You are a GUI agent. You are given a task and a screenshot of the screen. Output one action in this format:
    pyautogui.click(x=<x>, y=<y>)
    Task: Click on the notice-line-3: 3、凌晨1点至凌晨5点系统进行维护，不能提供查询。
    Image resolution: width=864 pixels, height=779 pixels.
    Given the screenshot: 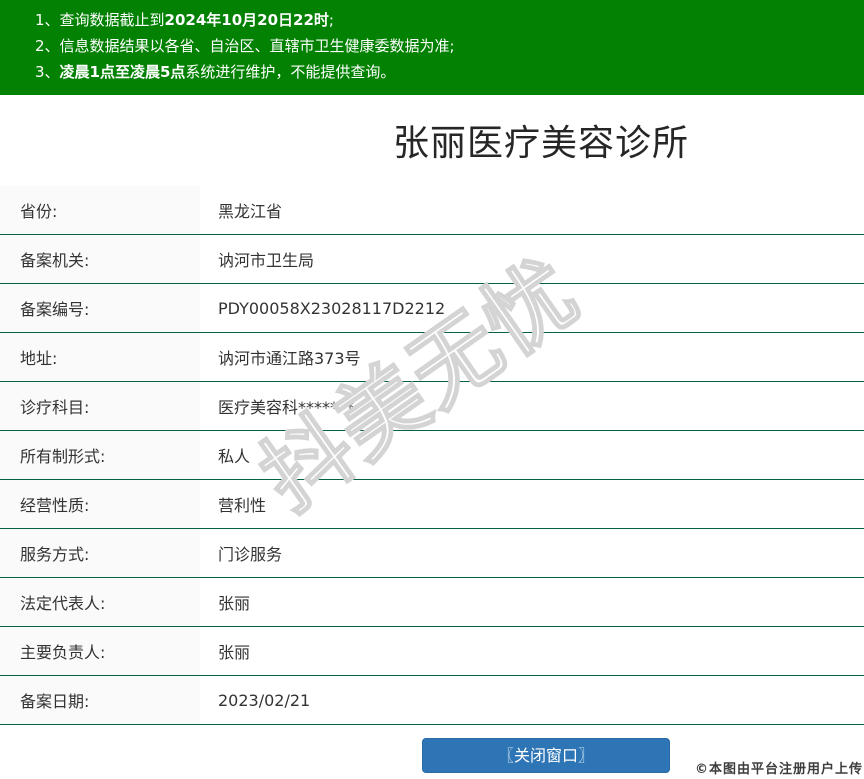 What is the action you would take?
    pyautogui.click(x=444, y=72)
    